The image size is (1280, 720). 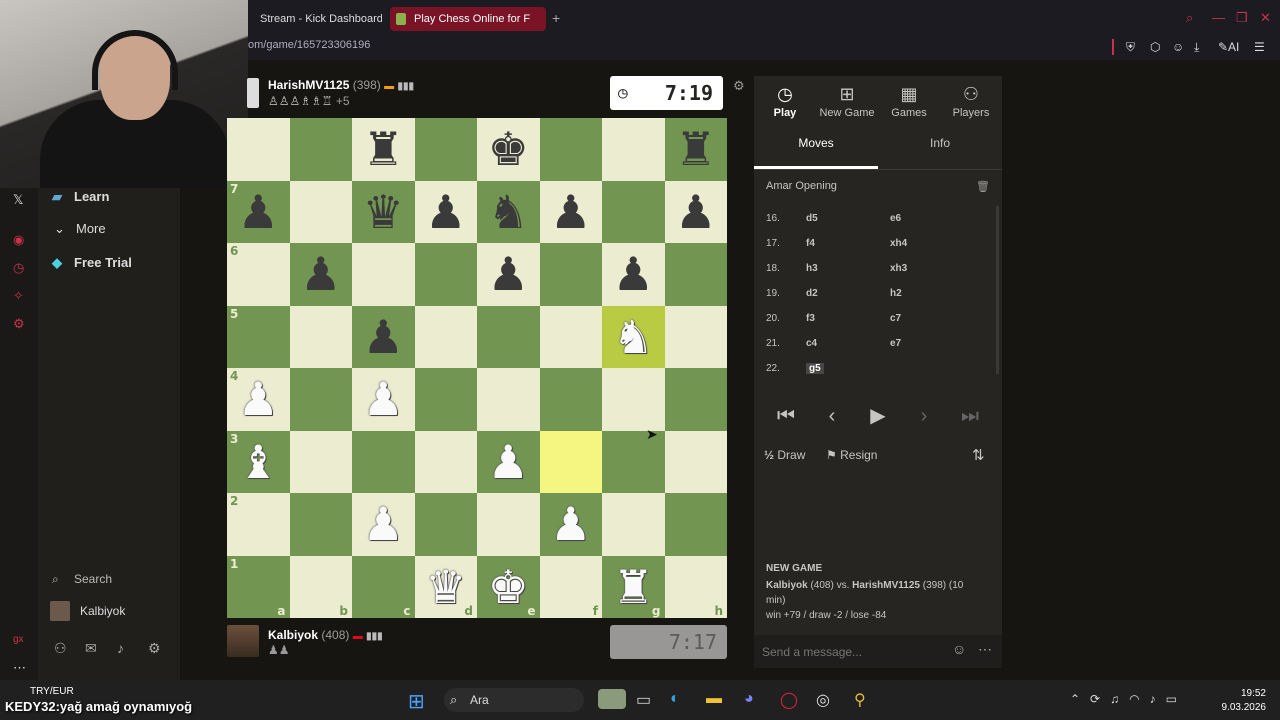 I want to click on more-icon: ⋯, so click(x=19, y=668).